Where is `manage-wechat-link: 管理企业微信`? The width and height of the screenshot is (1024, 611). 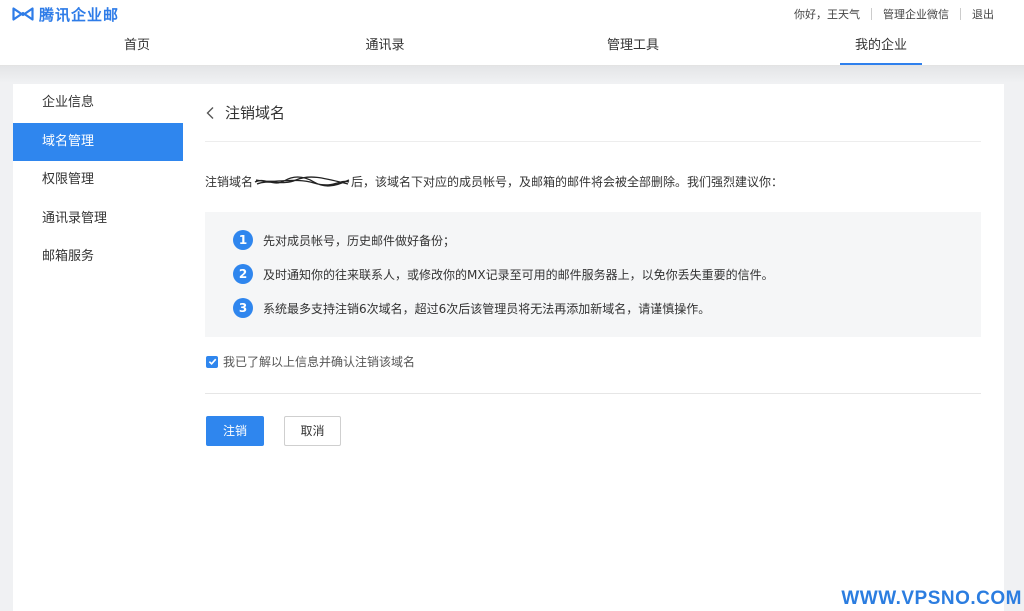
manage-wechat-link: 管理企业微信 is located at coordinates (916, 14).